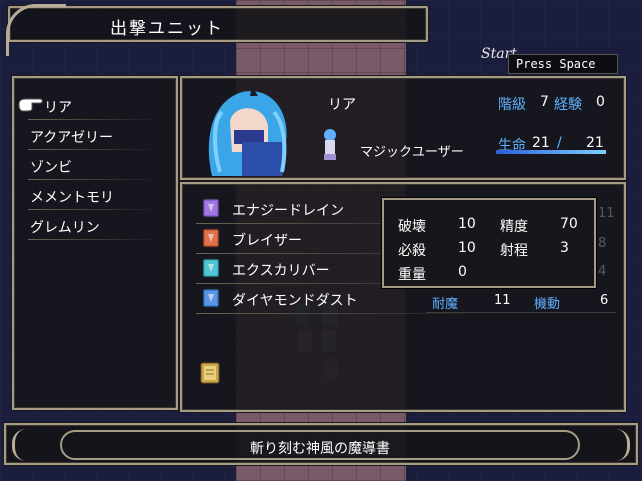  Describe the element at coordinates (51, 168) in the screenshot. I see `unit-name: ゾンビ` at that location.